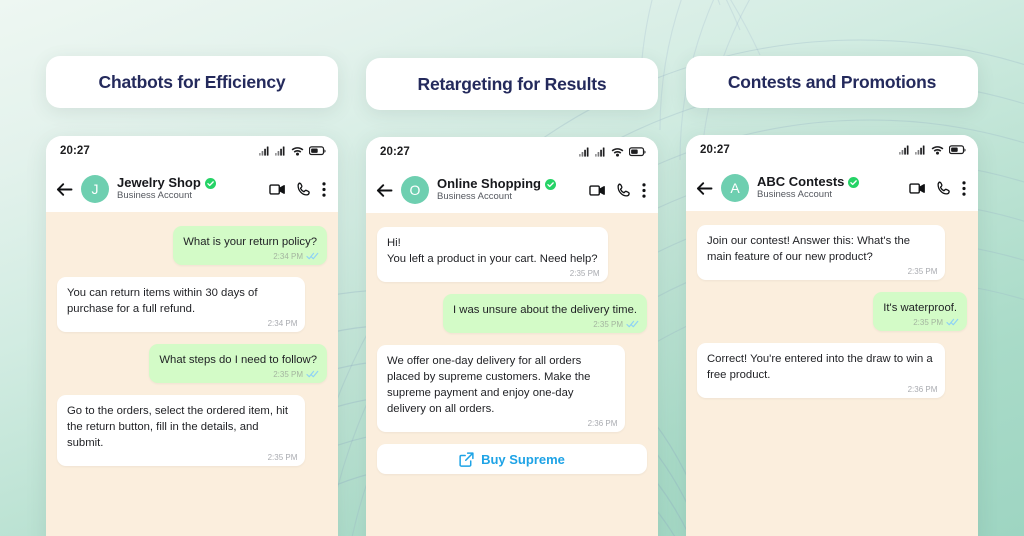 The width and height of the screenshot is (1024, 536). I want to click on external-link-icon, so click(466, 459).